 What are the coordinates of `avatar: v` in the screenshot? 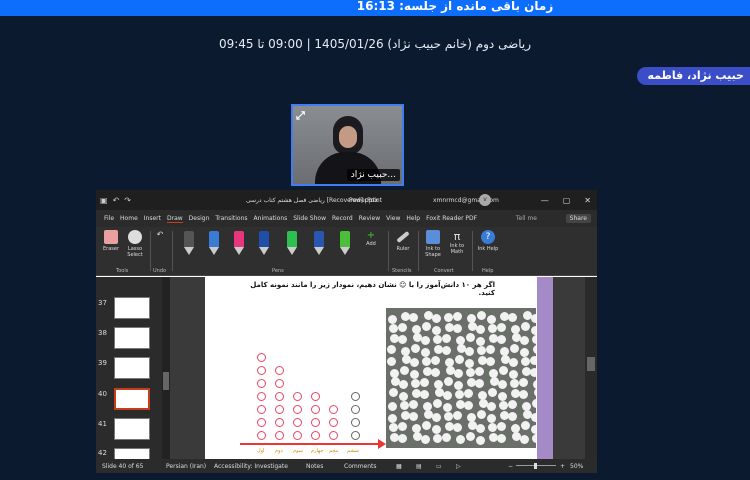 It's located at (485, 200).